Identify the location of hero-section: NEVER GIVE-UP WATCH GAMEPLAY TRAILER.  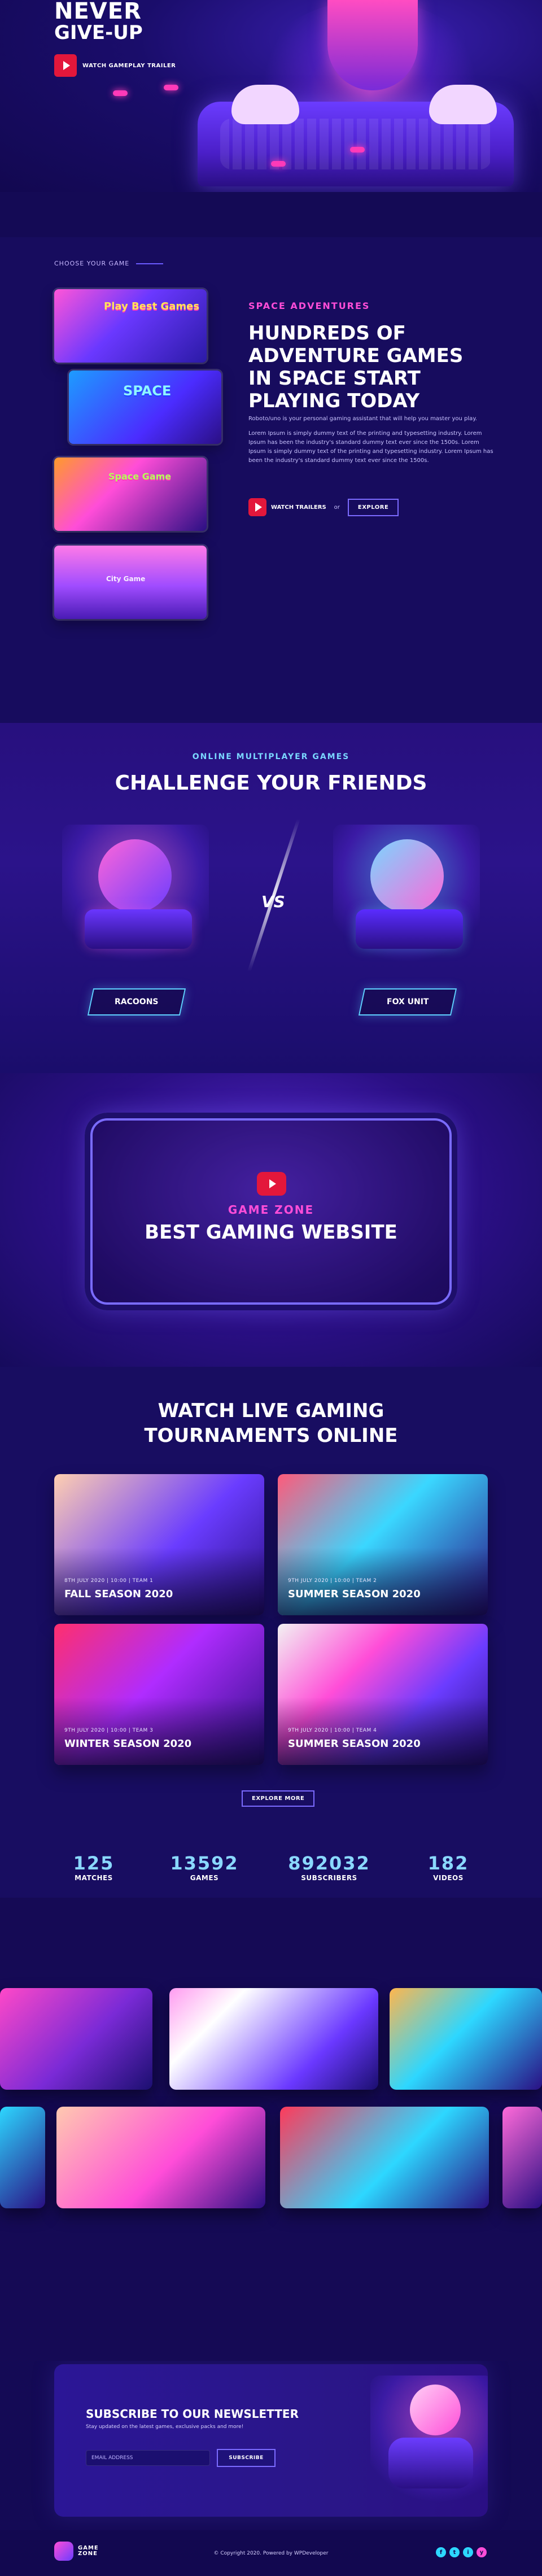
(271, 96).